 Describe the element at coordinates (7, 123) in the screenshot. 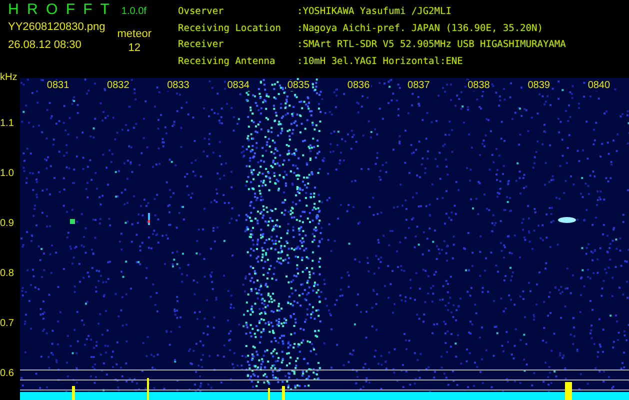

I see `axis-label: 1.1` at that location.